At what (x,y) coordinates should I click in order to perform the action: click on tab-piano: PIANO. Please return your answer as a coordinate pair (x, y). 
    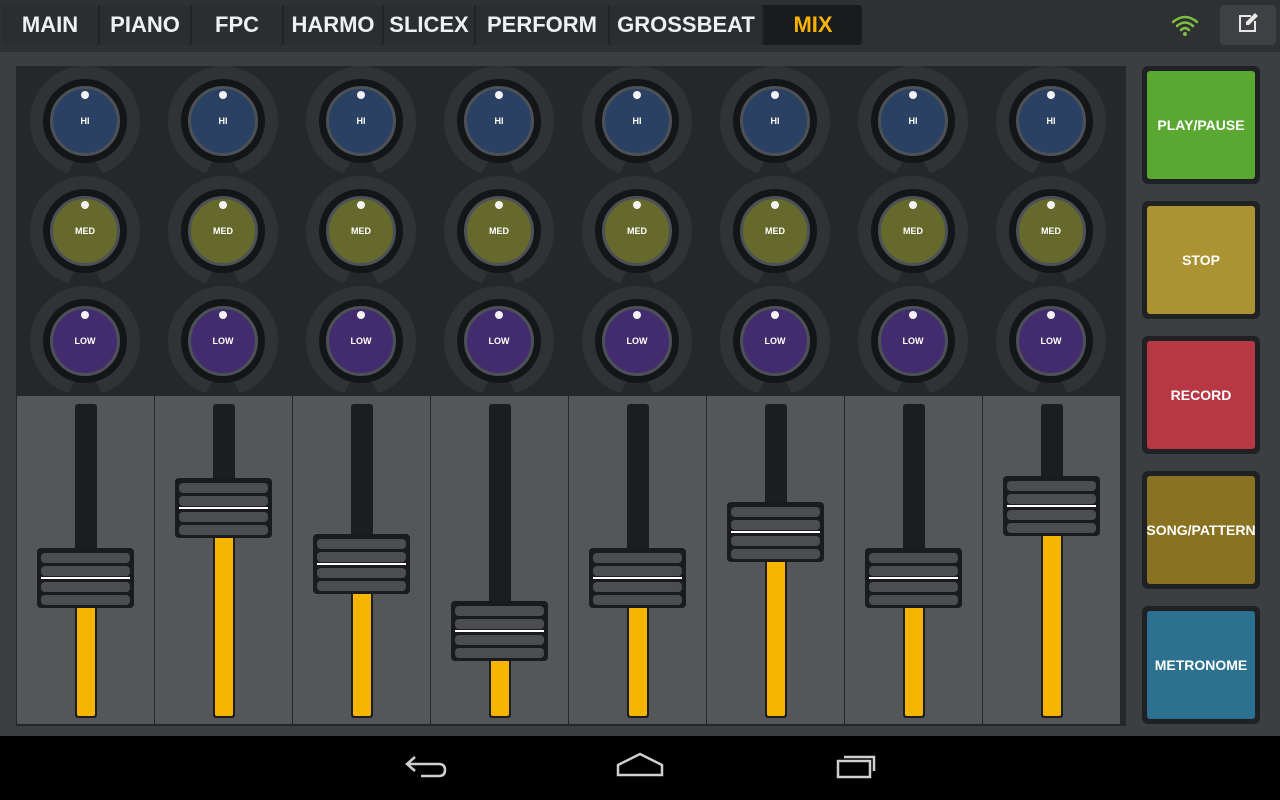
    Looking at the image, I should click on (146, 25).